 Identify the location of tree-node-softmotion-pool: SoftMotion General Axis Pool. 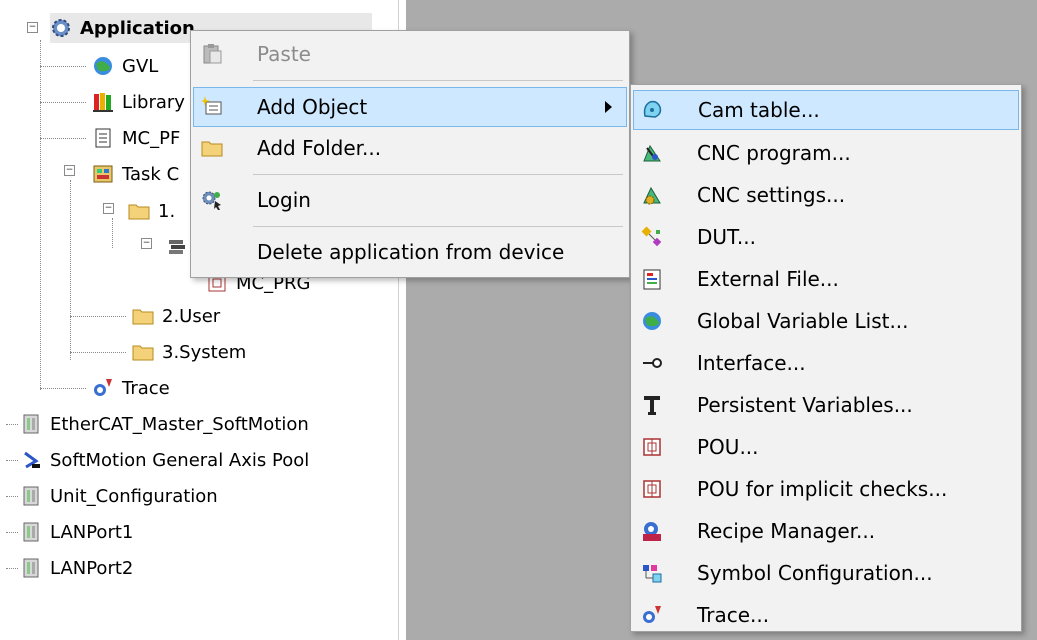
(164, 460).